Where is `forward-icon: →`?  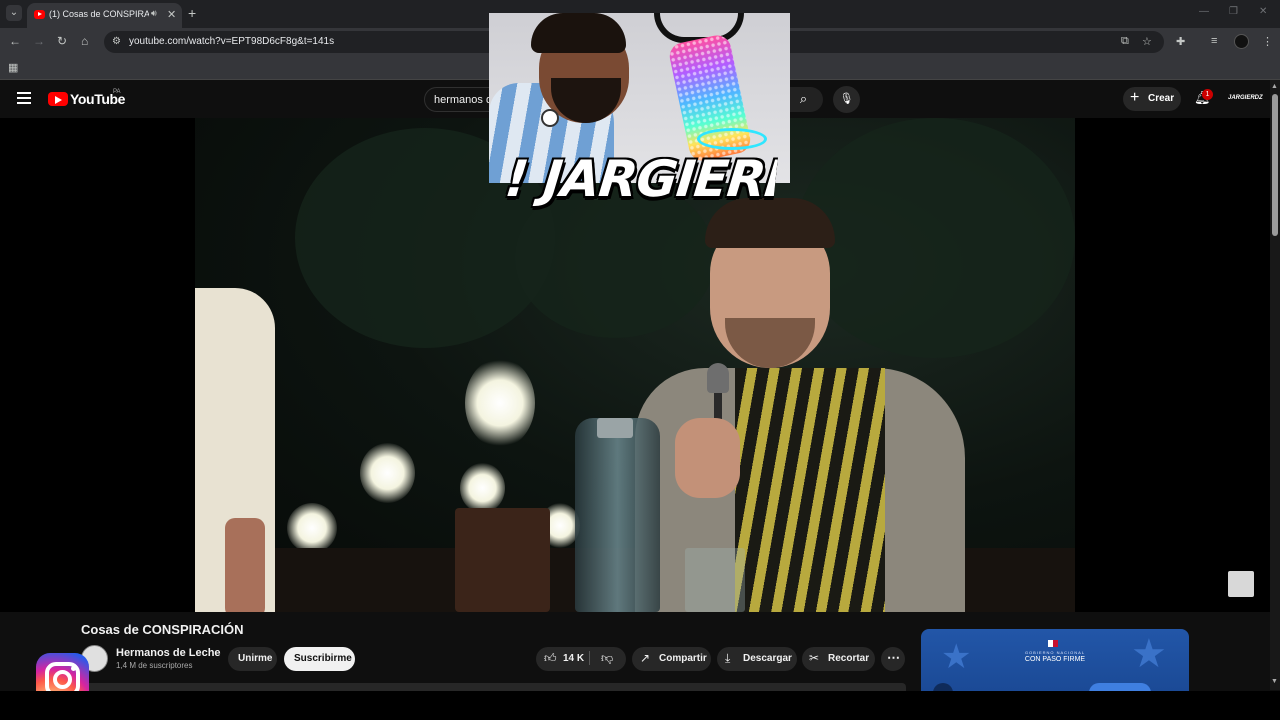
forward-icon: → is located at coordinates (39, 41).